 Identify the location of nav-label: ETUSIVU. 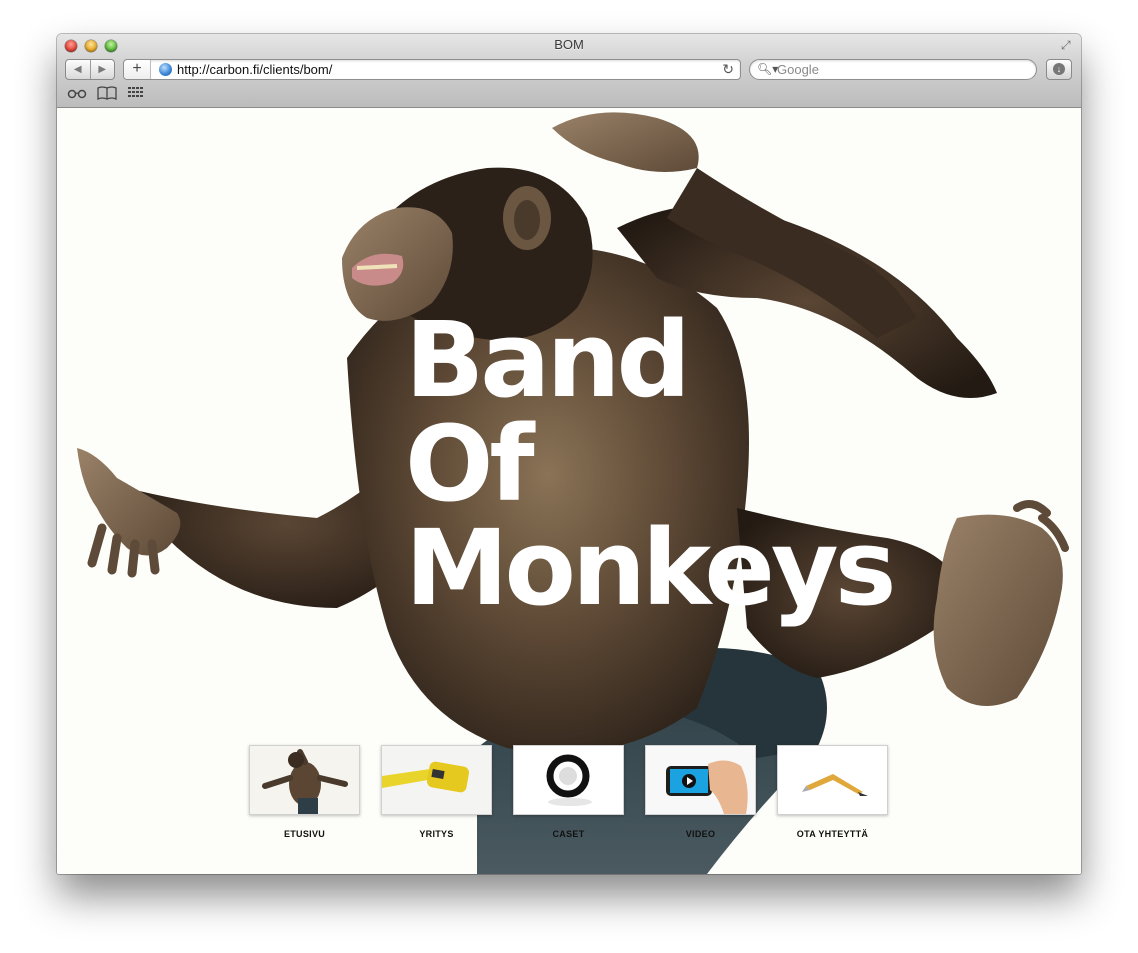
(304, 834).